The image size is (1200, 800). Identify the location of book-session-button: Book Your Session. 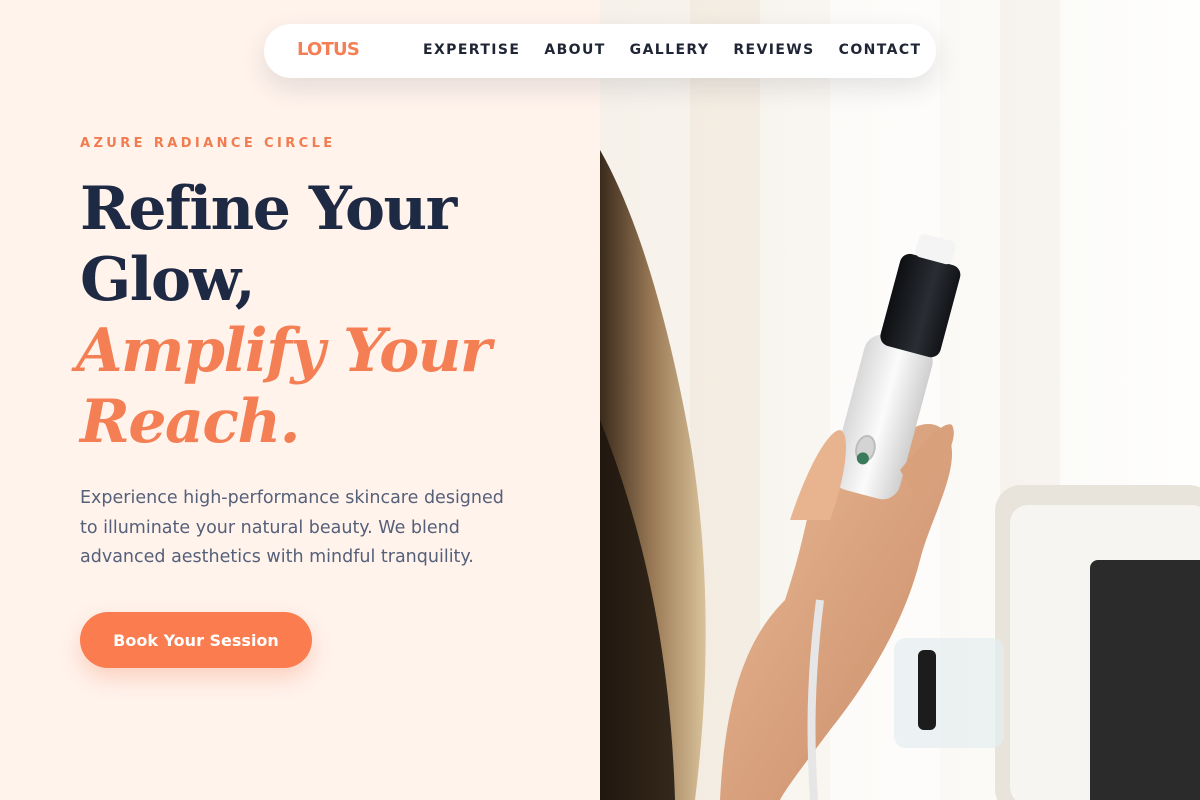
(196, 640).